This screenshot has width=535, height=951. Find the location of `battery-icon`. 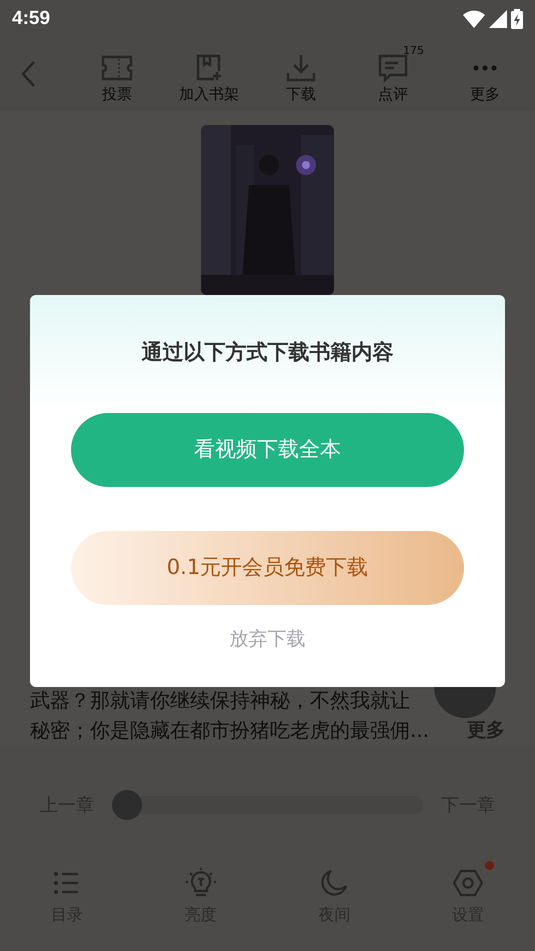

battery-icon is located at coordinates (517, 19).